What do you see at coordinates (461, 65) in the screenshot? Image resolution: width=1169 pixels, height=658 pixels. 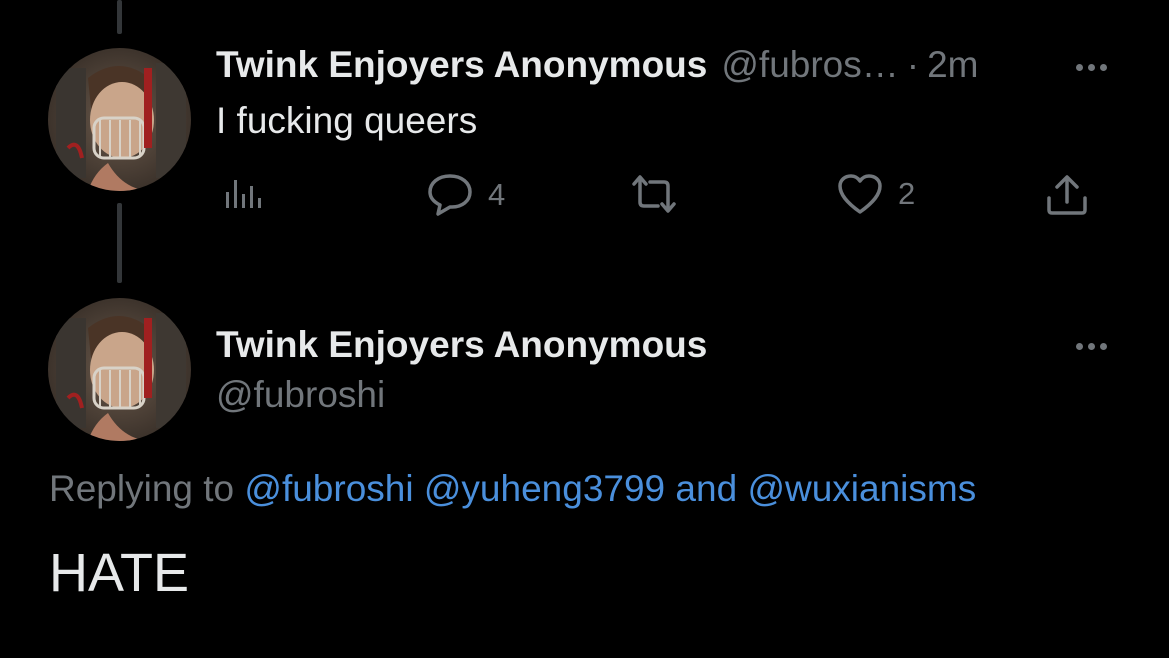 I see `author-name: Twink Enjoyers Anonymous` at bounding box center [461, 65].